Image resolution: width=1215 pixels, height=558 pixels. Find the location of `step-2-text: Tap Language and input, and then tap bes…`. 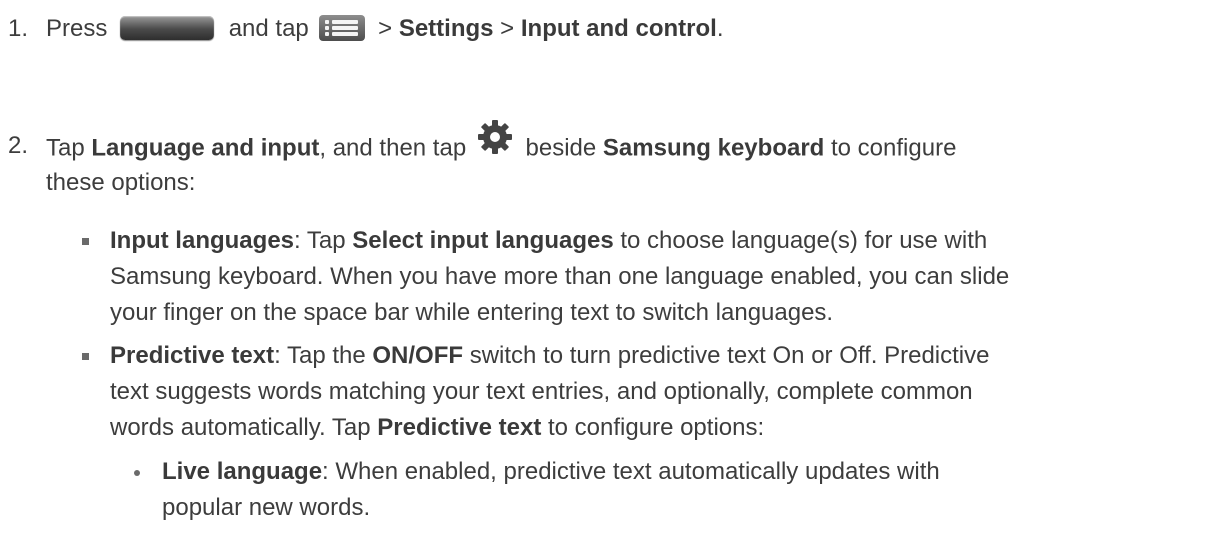

step-2-text: Tap Language and input, and then tap bes… is located at coordinates (501, 143).